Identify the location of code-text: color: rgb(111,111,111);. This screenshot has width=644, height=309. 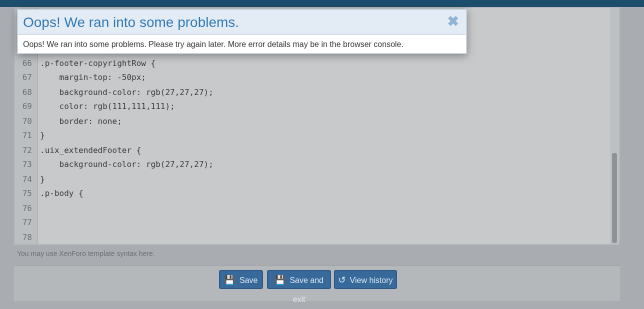
(107, 106).